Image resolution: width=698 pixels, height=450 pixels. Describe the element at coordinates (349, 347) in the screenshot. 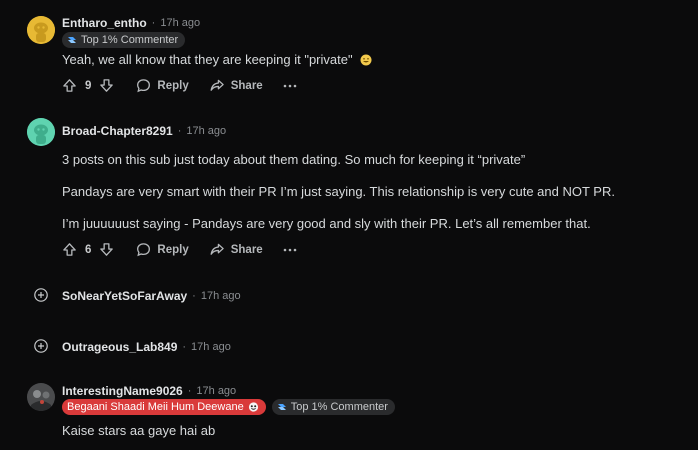

I see `collapsed-comment: Outrageous_Lab849 · 17h ago` at that location.